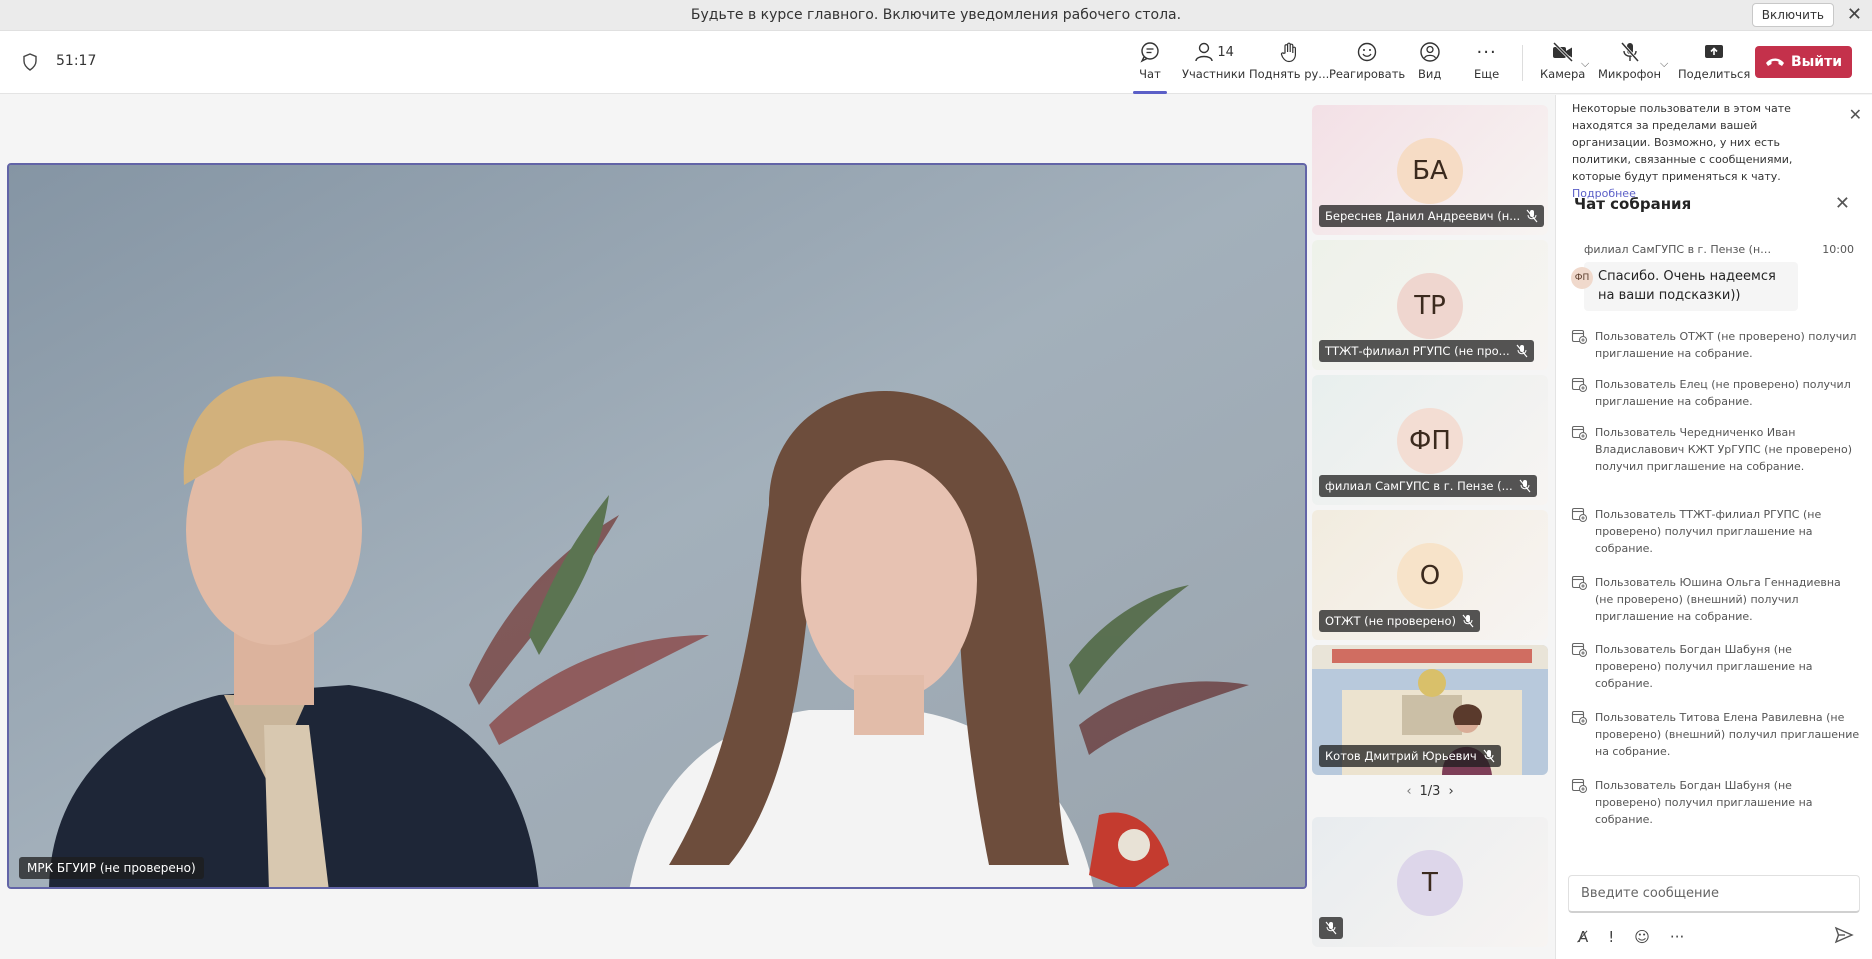 The image size is (1872, 959). I want to click on avatar: ФП, so click(1430, 441).